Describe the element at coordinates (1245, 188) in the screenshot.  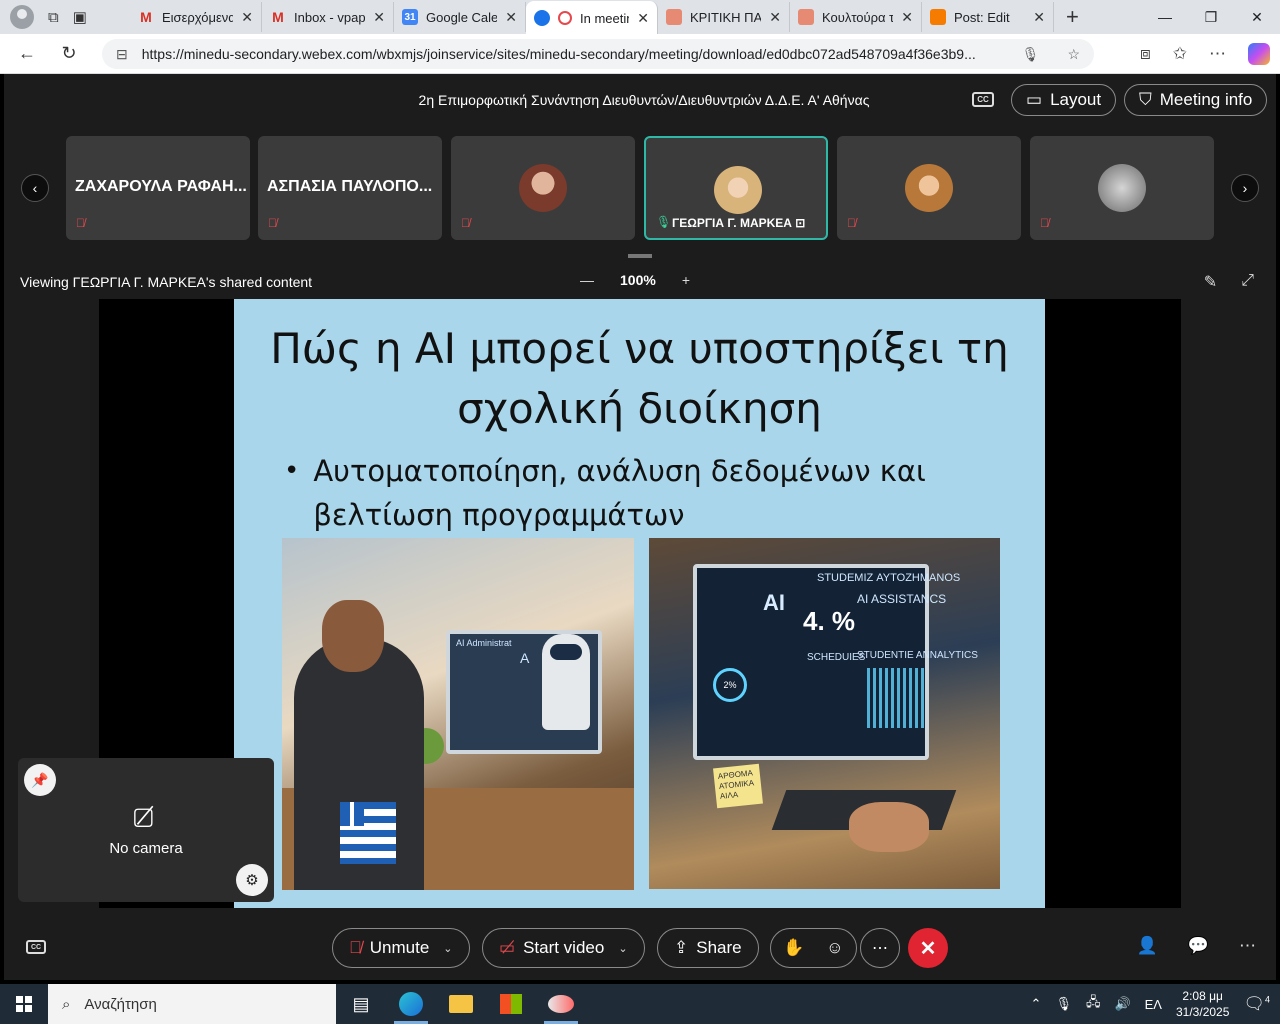
I see `next-participants-button: ›` at that location.